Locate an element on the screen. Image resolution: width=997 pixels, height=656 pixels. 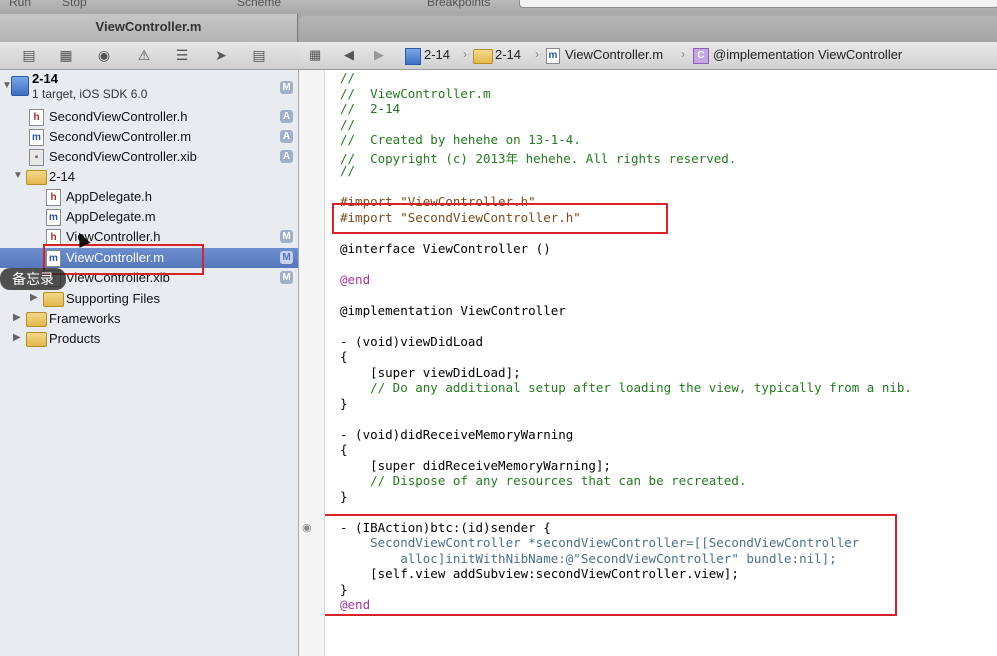
code-line: - (void)didReceiveMemoryWarning is located at coordinates (457, 434).